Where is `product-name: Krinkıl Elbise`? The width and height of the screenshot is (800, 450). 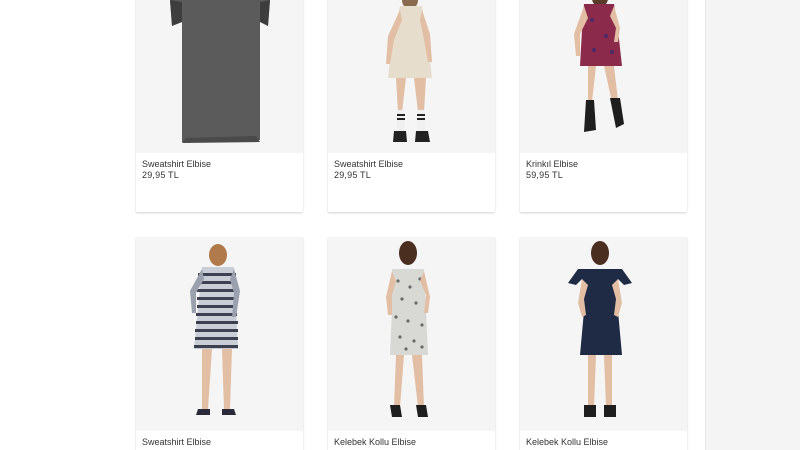 product-name: Krinkıl Elbise is located at coordinates (552, 164).